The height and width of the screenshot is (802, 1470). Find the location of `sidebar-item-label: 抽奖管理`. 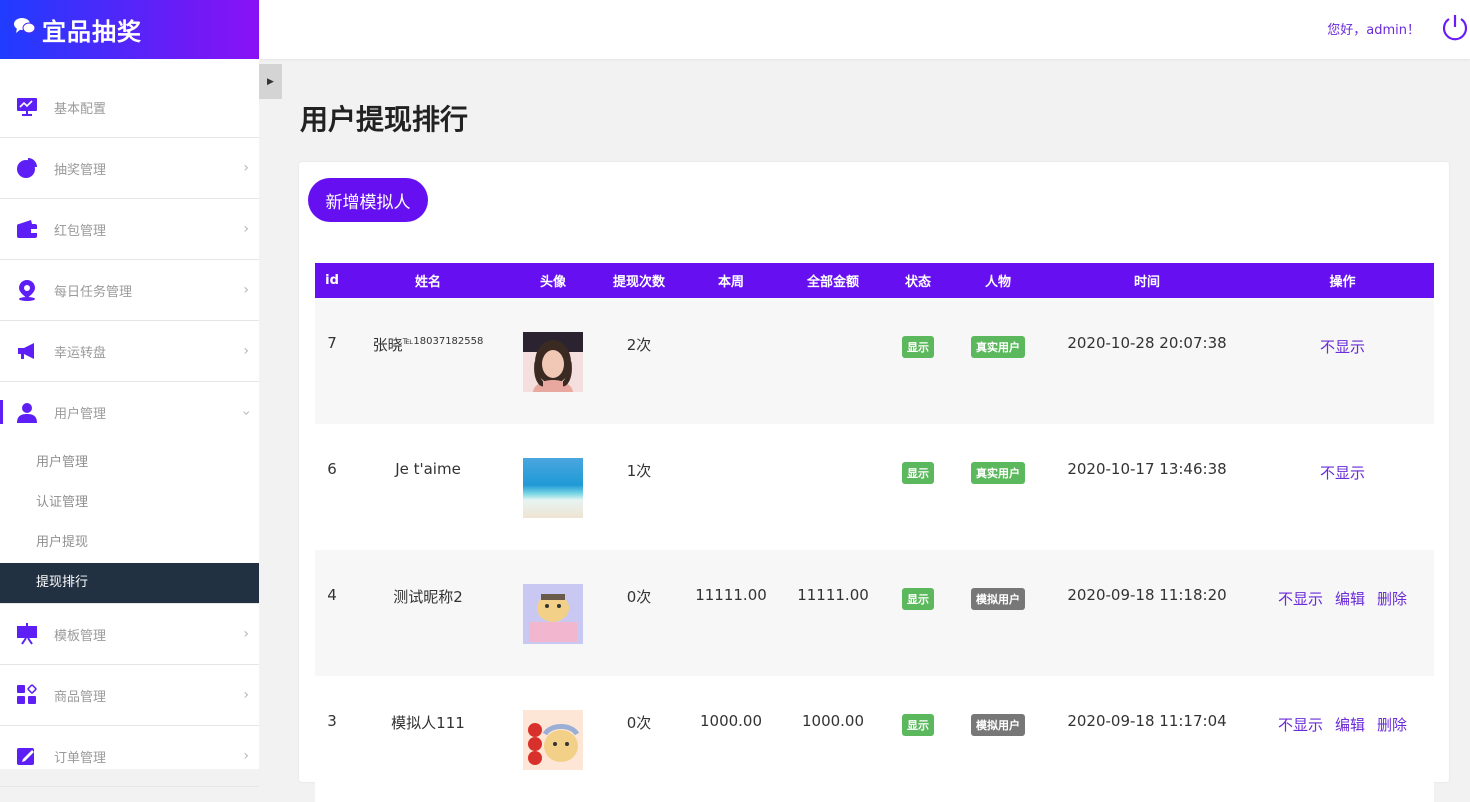

sidebar-item-label: 抽奖管理 is located at coordinates (80, 170).